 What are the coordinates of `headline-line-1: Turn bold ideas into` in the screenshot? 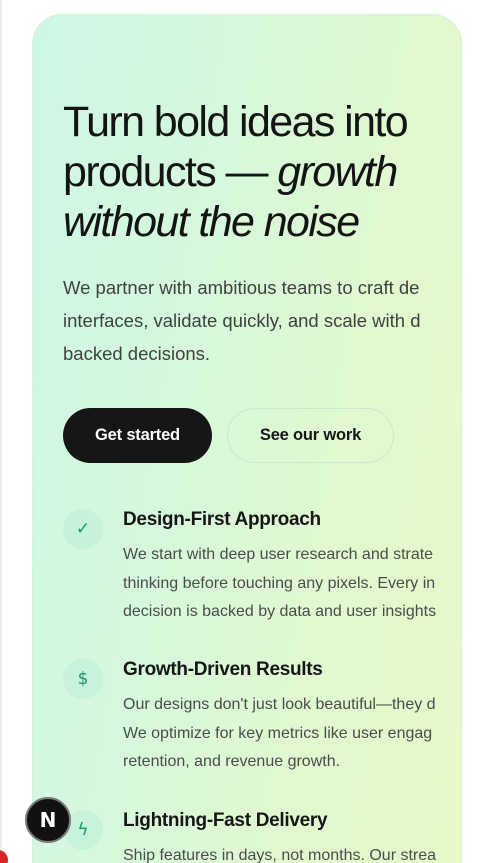 It's located at (236, 122).